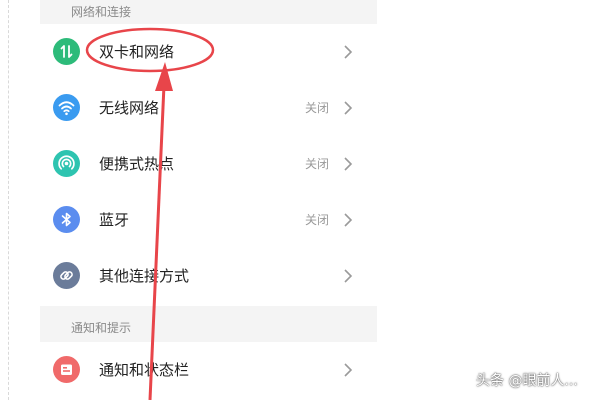 The height and width of the screenshot is (400, 600). What do you see at coordinates (137, 164) in the screenshot?
I see `row-label: 便携式热点` at bounding box center [137, 164].